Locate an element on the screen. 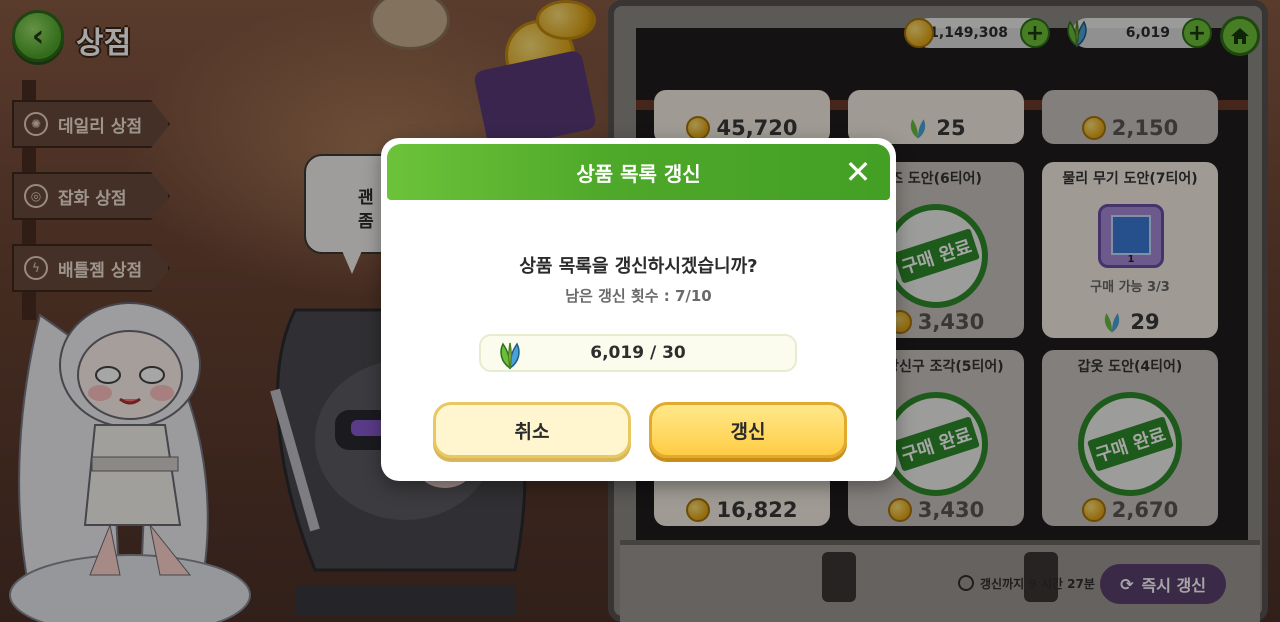  cancel-button: 취소 is located at coordinates (532, 430).